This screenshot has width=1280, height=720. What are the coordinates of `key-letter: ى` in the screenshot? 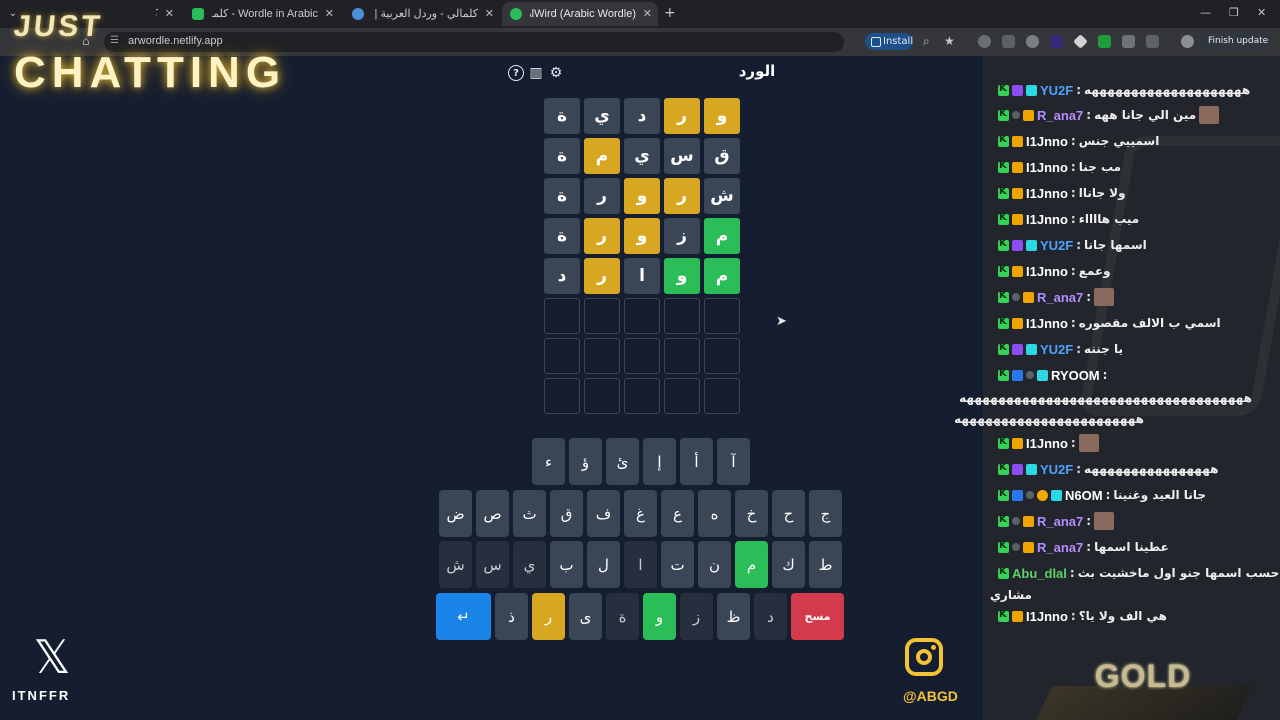 It's located at (585, 616).